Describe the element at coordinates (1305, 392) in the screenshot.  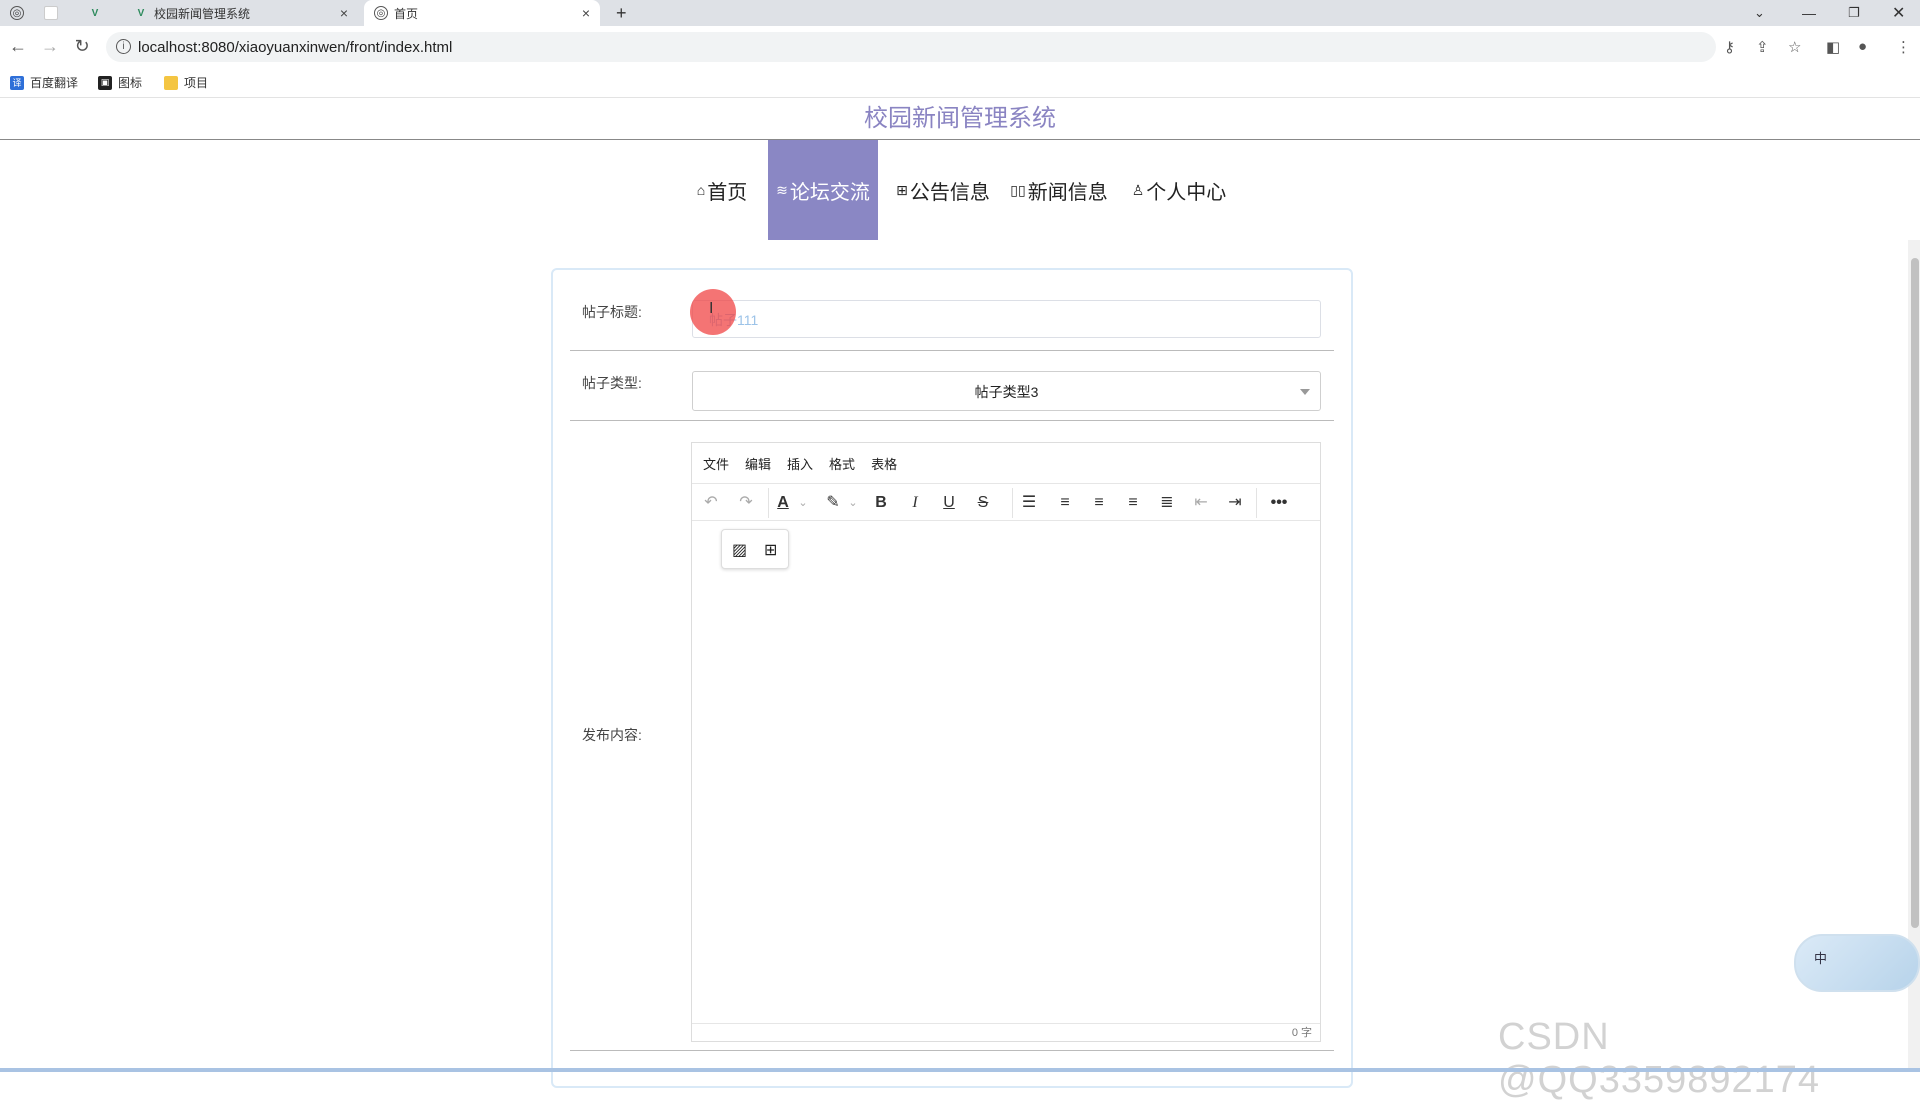
I see `caret-down-icon` at that location.